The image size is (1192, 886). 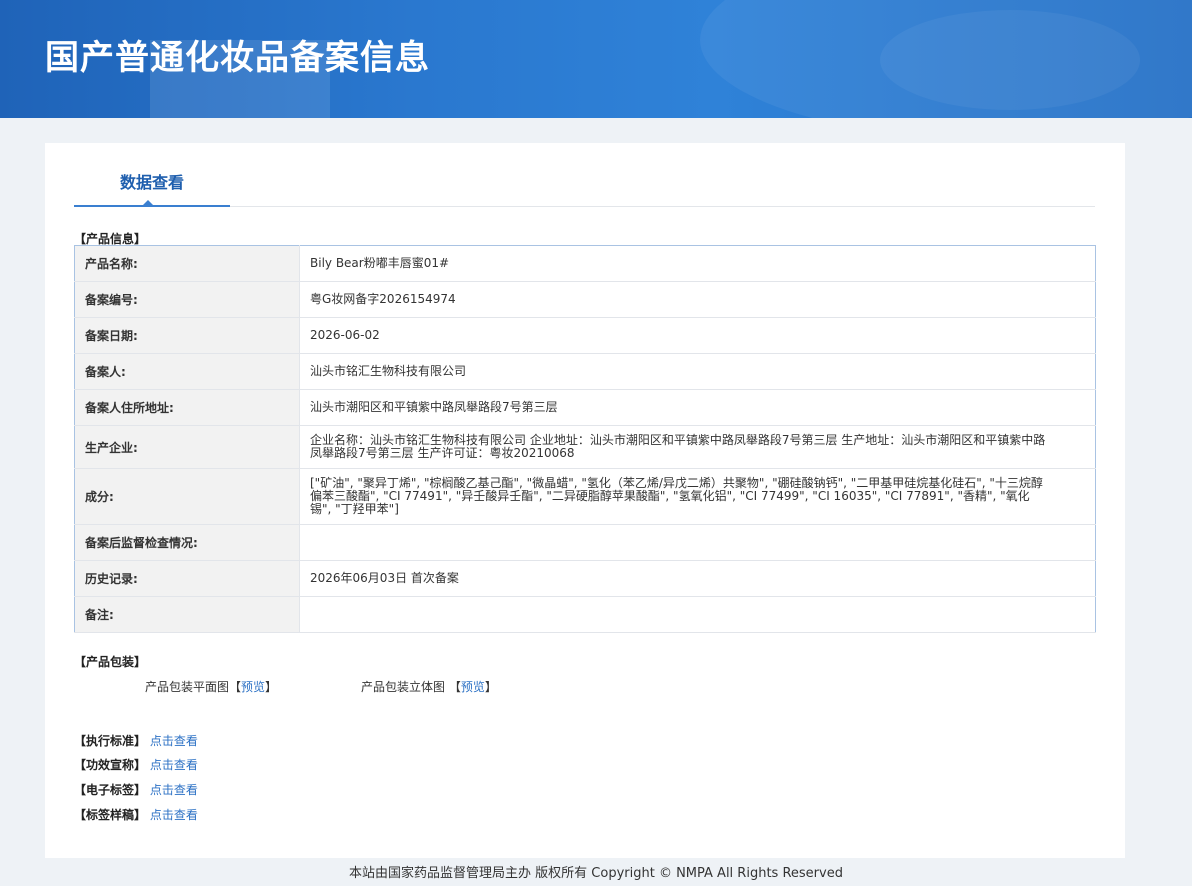 What do you see at coordinates (187, 687) in the screenshot?
I see `packaging-flat-label: 产品包装平面图` at bounding box center [187, 687].